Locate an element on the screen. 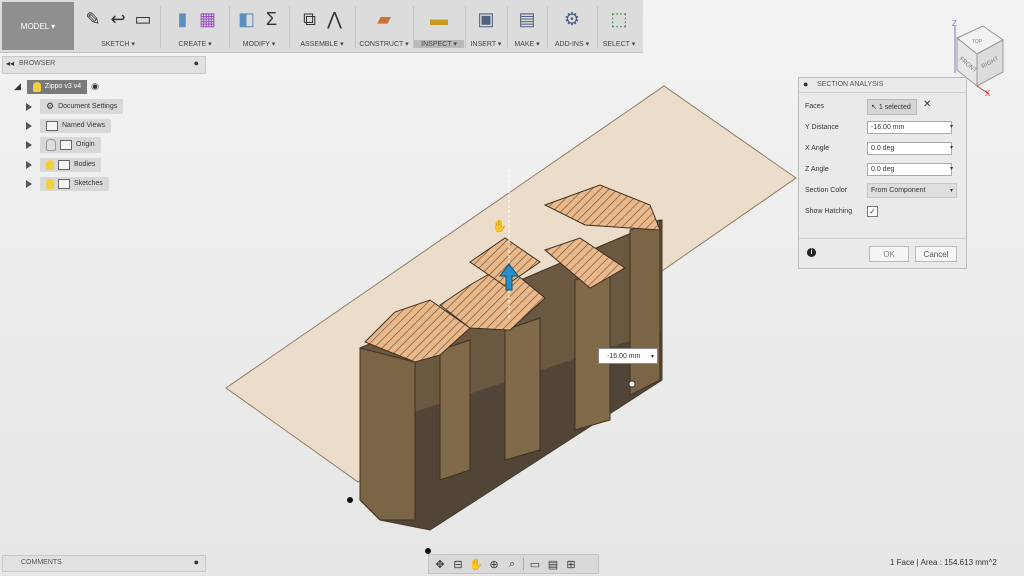  clear-selection-icon: ✕ is located at coordinates (927, 104).